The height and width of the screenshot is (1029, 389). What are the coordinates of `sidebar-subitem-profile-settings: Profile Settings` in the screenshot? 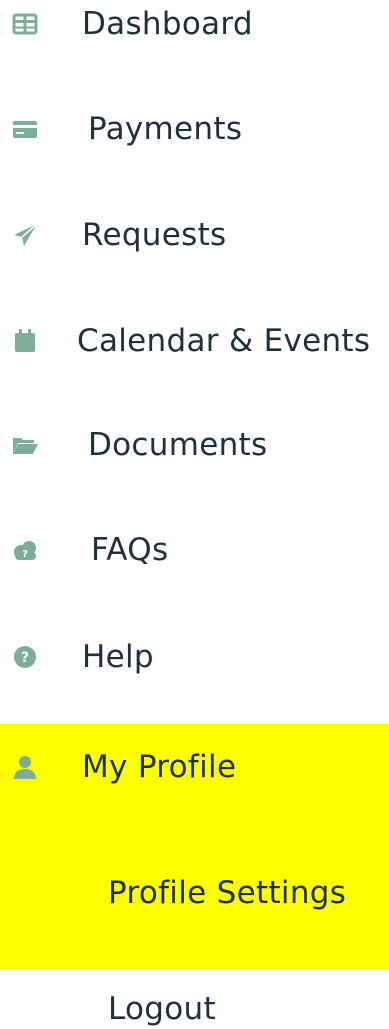 It's located at (194, 893).